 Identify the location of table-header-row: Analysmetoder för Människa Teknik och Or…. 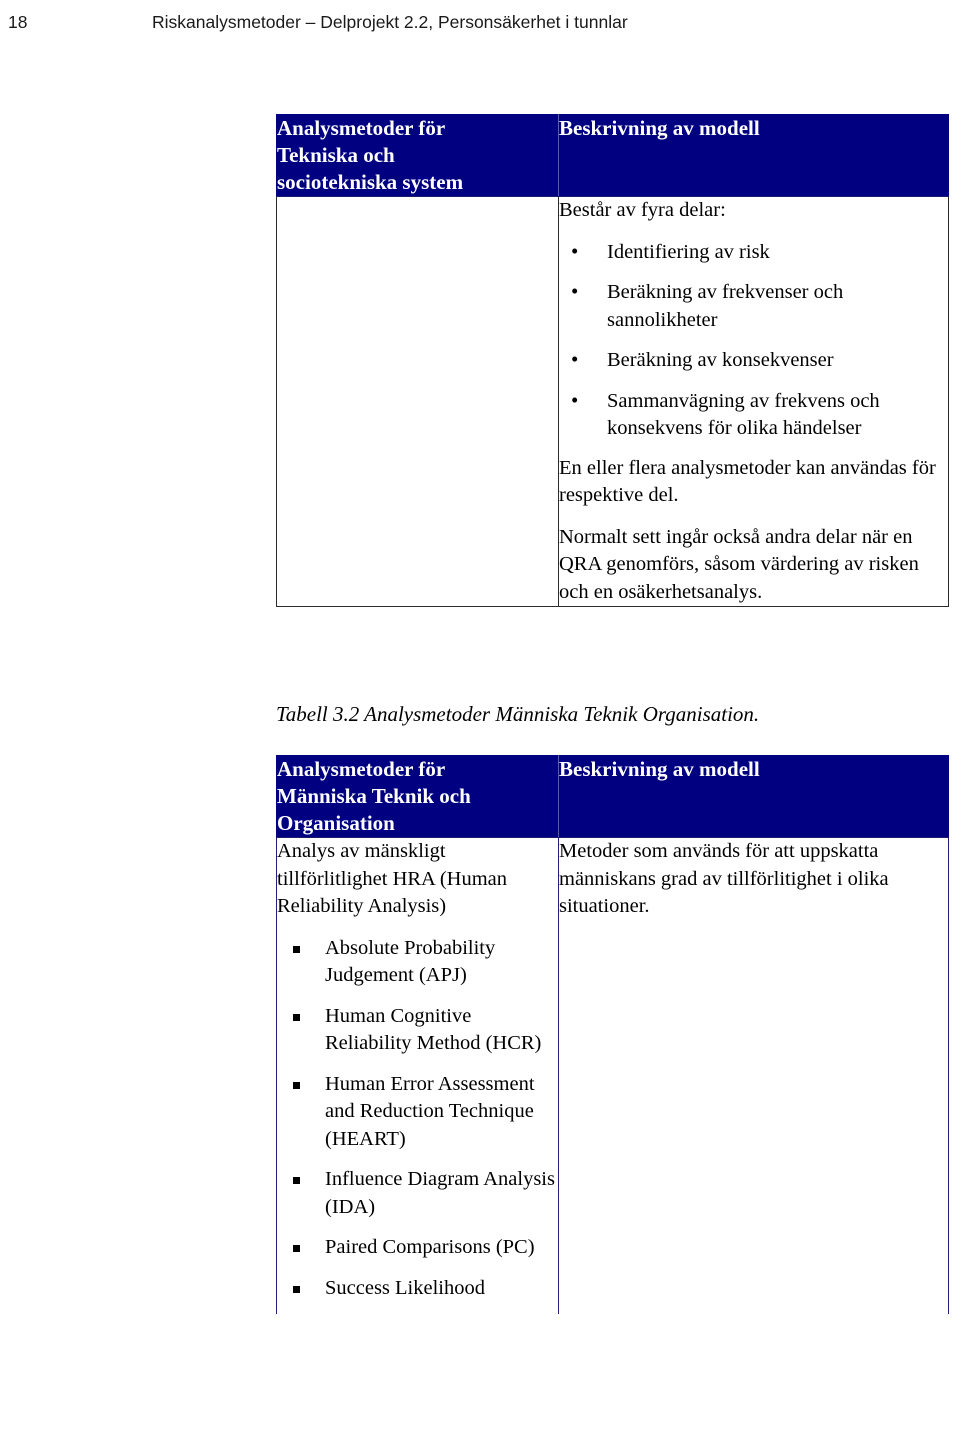
(612, 796).